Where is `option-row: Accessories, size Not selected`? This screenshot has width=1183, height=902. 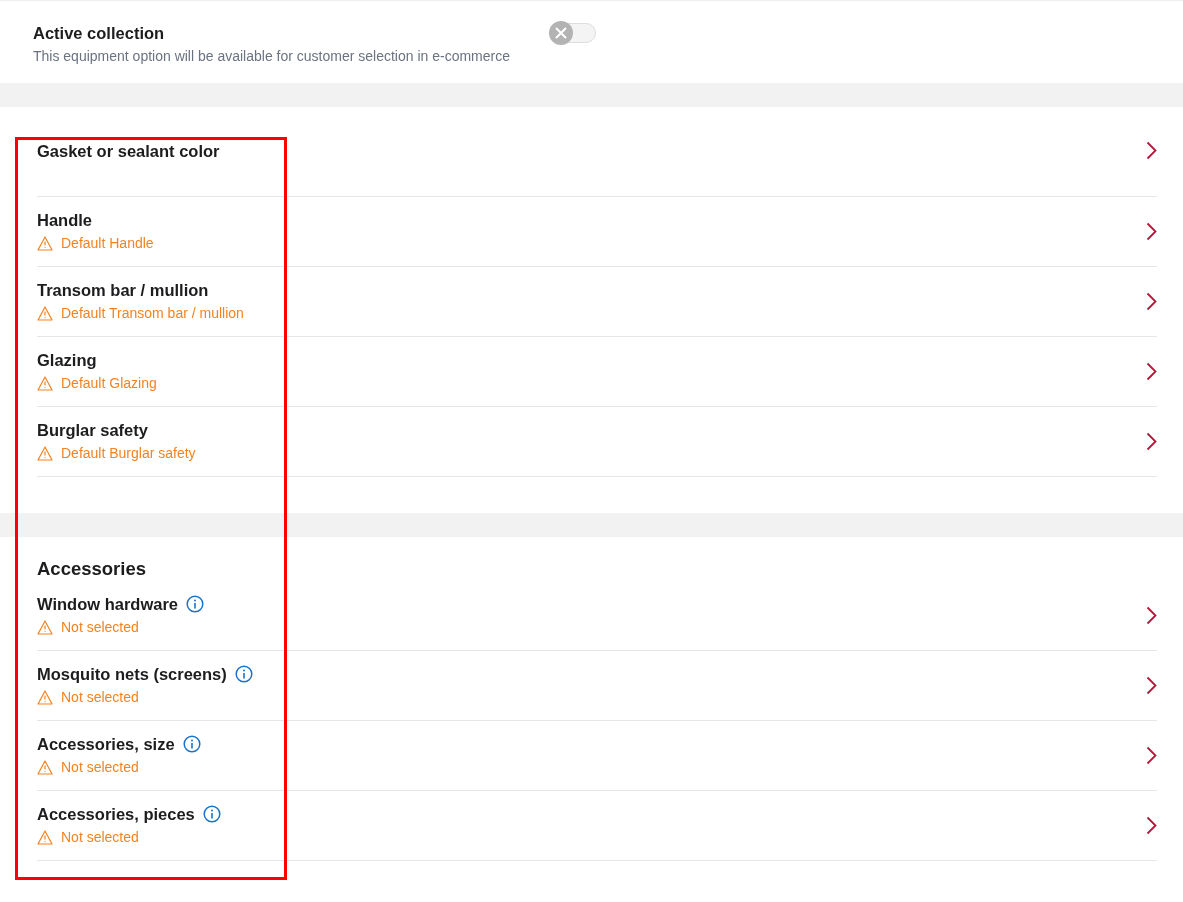
option-row: Accessories, size Not selected is located at coordinates (597, 756).